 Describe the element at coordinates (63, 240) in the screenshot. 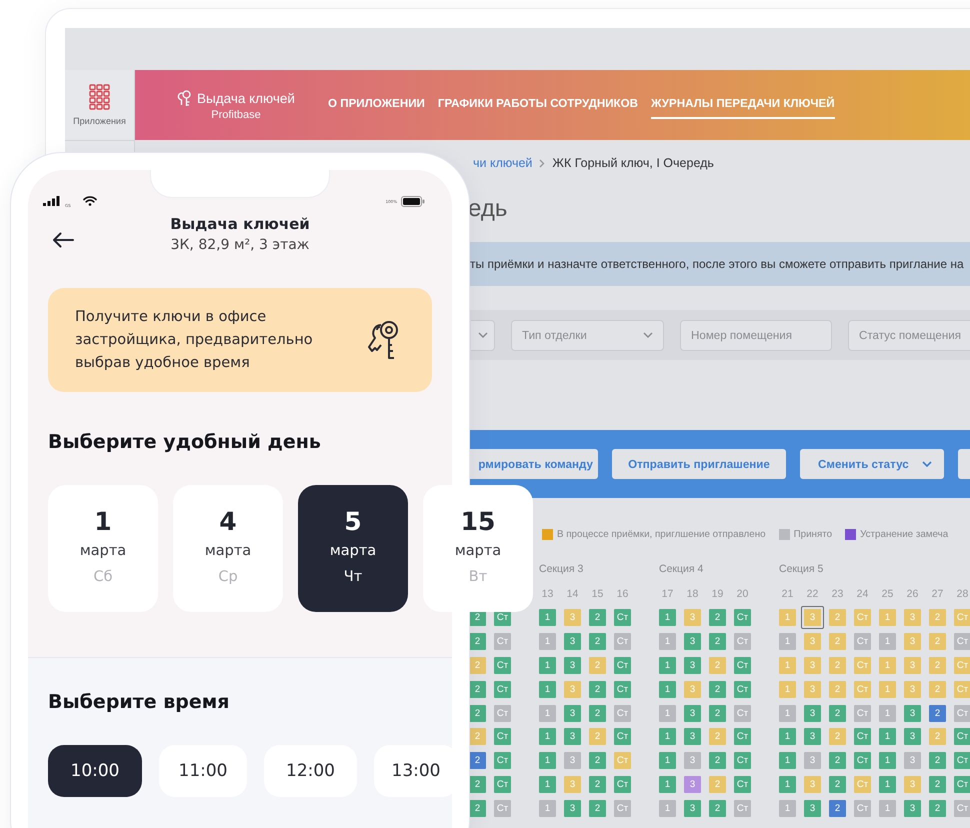

I see `back-arrow-icon` at that location.